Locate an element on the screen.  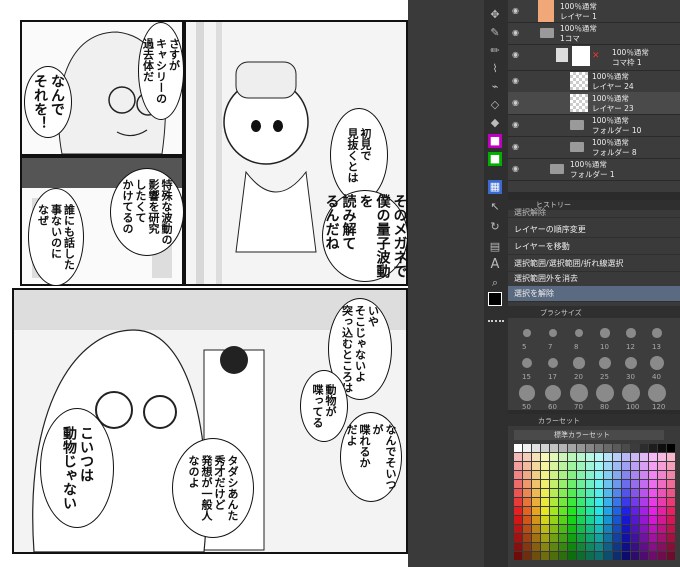
operation-icon: ↖ is located at coordinates (495, 207).